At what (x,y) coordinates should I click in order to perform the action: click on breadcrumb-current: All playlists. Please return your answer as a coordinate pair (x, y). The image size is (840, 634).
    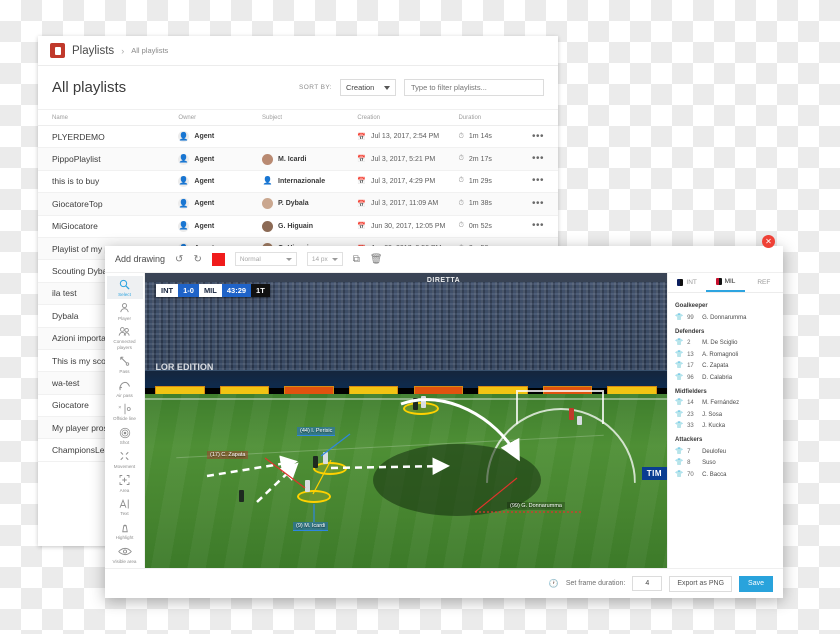
    Looking at the image, I should click on (150, 50).